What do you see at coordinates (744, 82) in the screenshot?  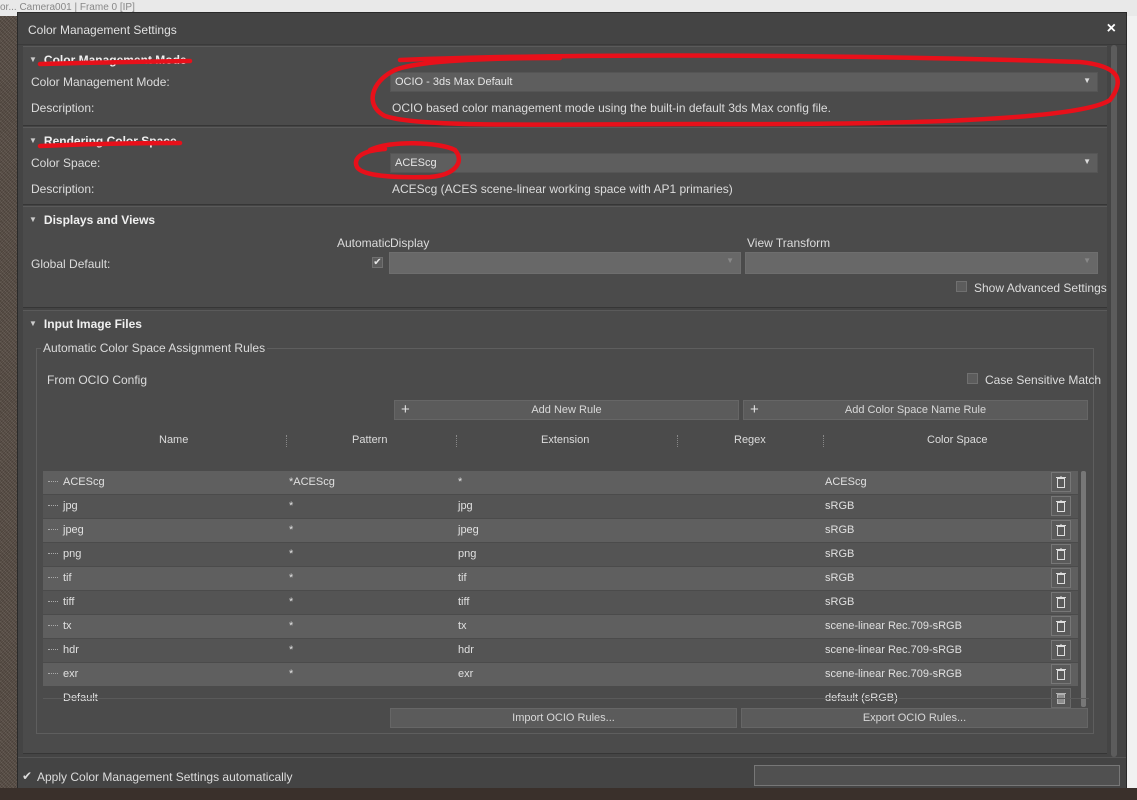 I see `cm-mode-dropdown: OCIO - 3ds Max Default ▼` at bounding box center [744, 82].